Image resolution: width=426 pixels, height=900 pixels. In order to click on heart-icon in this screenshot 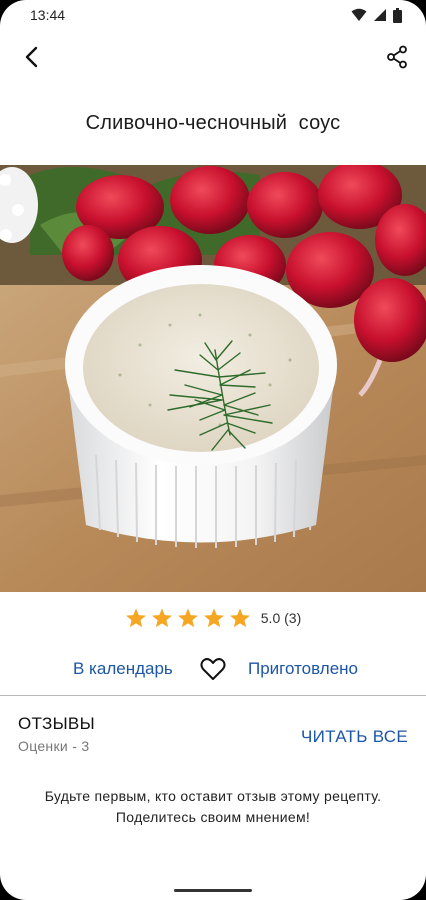, I will do `click(213, 669)`.